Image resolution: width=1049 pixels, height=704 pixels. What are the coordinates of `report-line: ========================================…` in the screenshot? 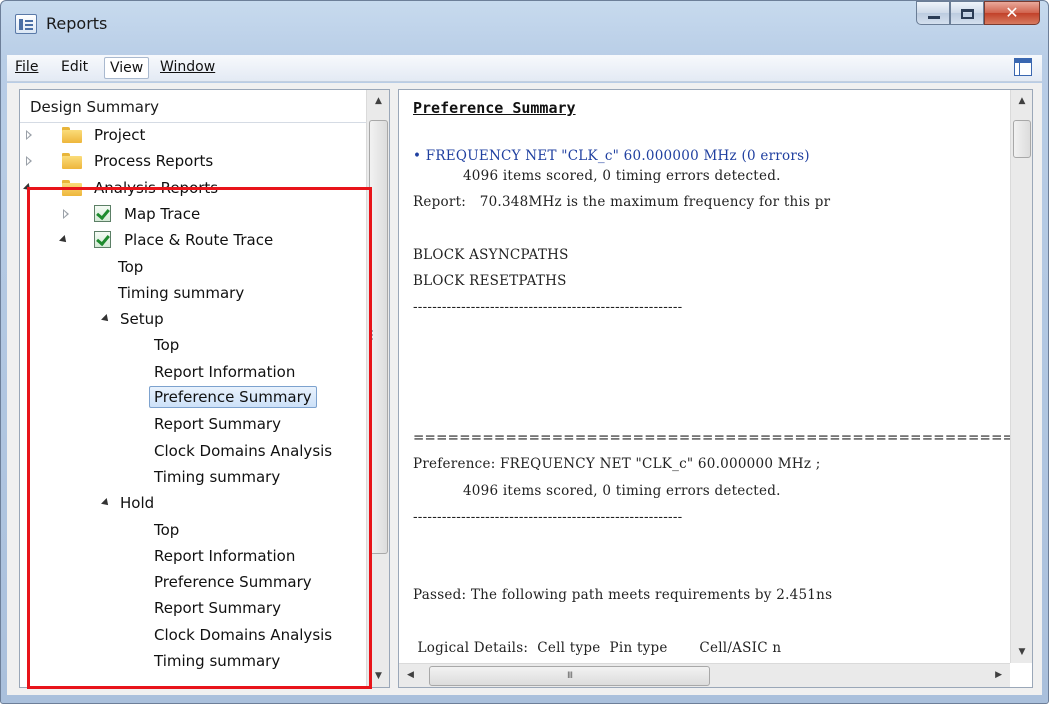 It's located at (723, 438).